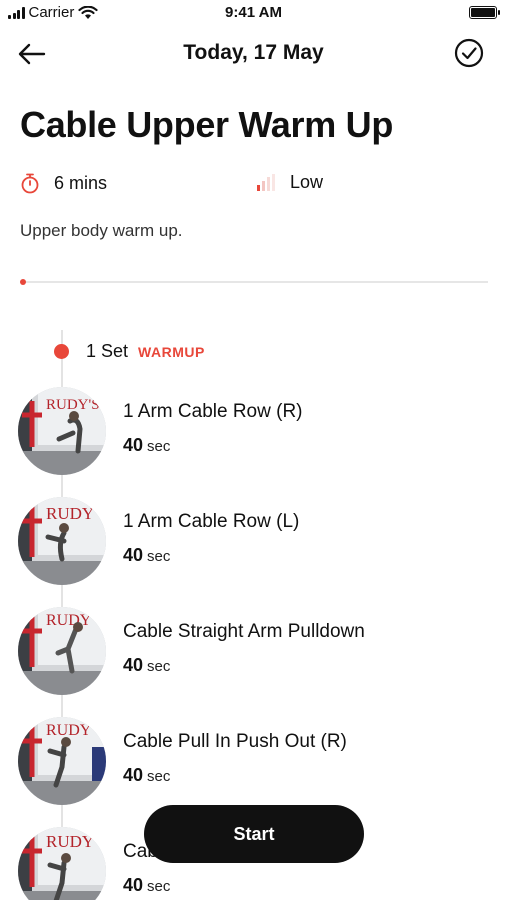 The height and width of the screenshot is (900, 507). I want to click on exercise-item: RUDY'S 1 Arm Cable Row (R) 40 sec, so click(253, 432).